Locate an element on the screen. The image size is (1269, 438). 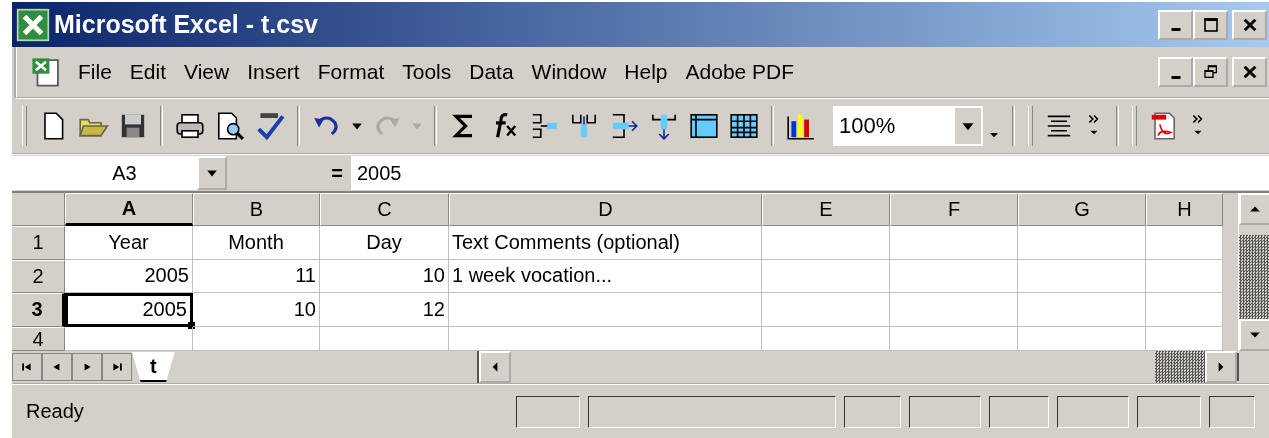
menu-item: View is located at coordinates (207, 72).